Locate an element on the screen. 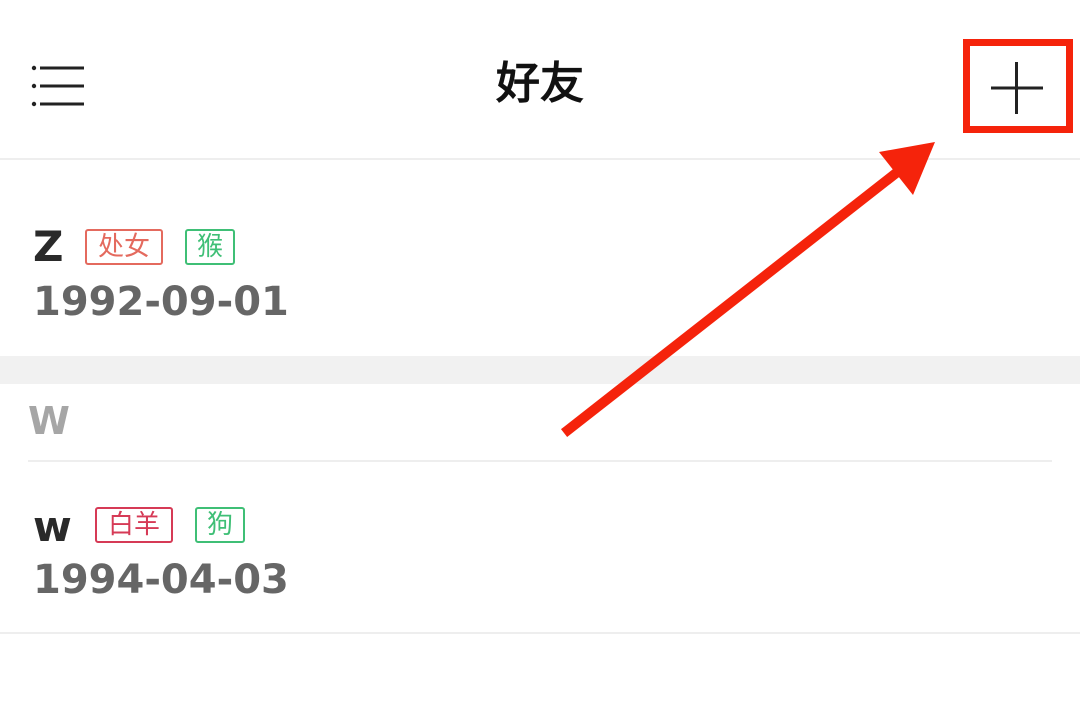  animal-tag: 猴 is located at coordinates (210, 247).